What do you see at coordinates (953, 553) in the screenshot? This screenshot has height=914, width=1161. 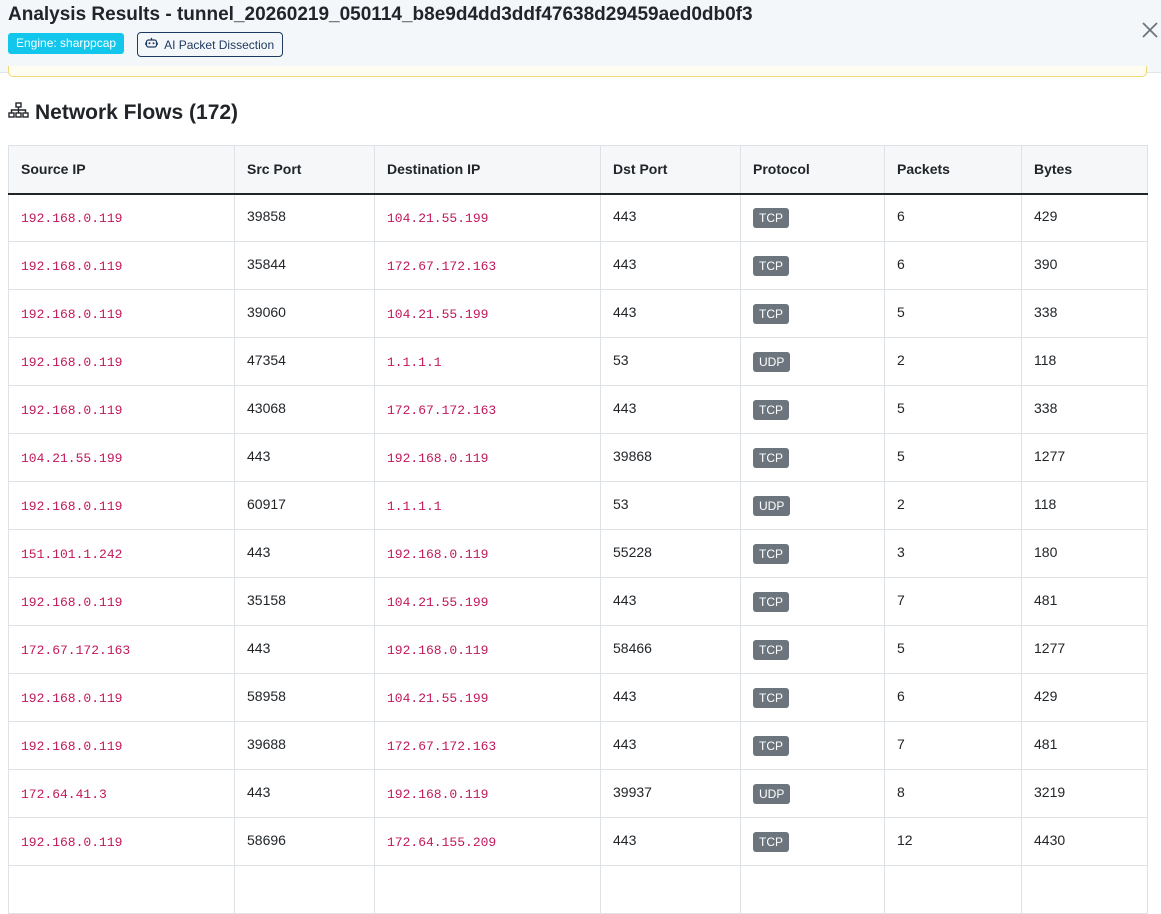 I see `cell-packets: 3` at bounding box center [953, 553].